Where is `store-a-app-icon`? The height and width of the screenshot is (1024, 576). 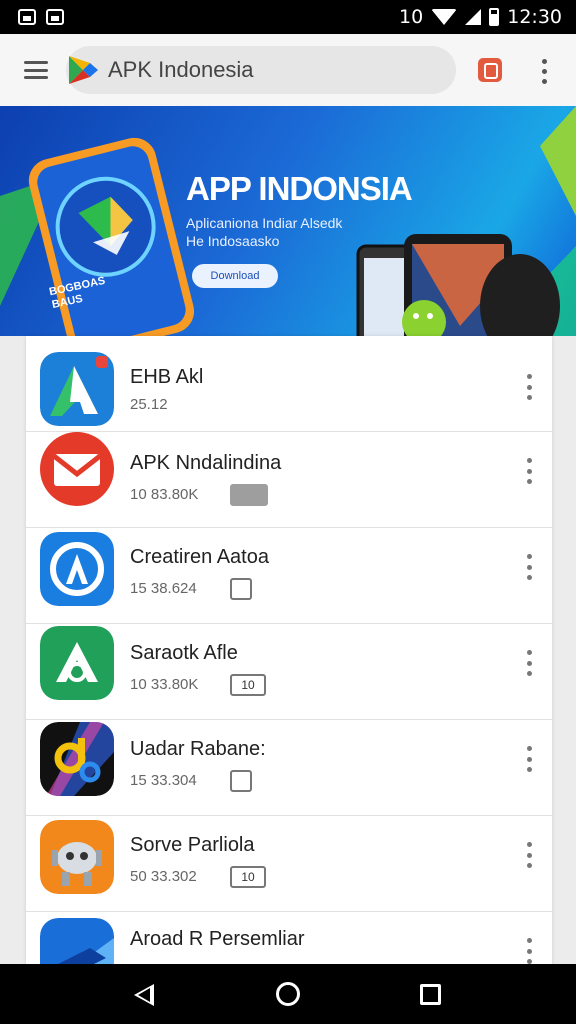 store-a-app-icon is located at coordinates (77, 569).